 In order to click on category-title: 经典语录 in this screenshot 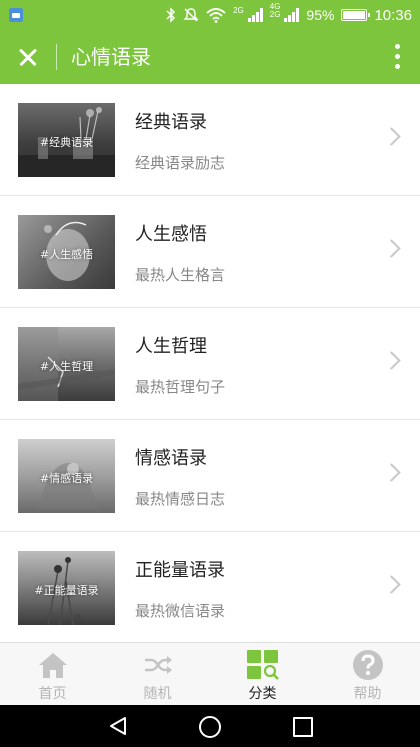, I will do `click(171, 122)`.